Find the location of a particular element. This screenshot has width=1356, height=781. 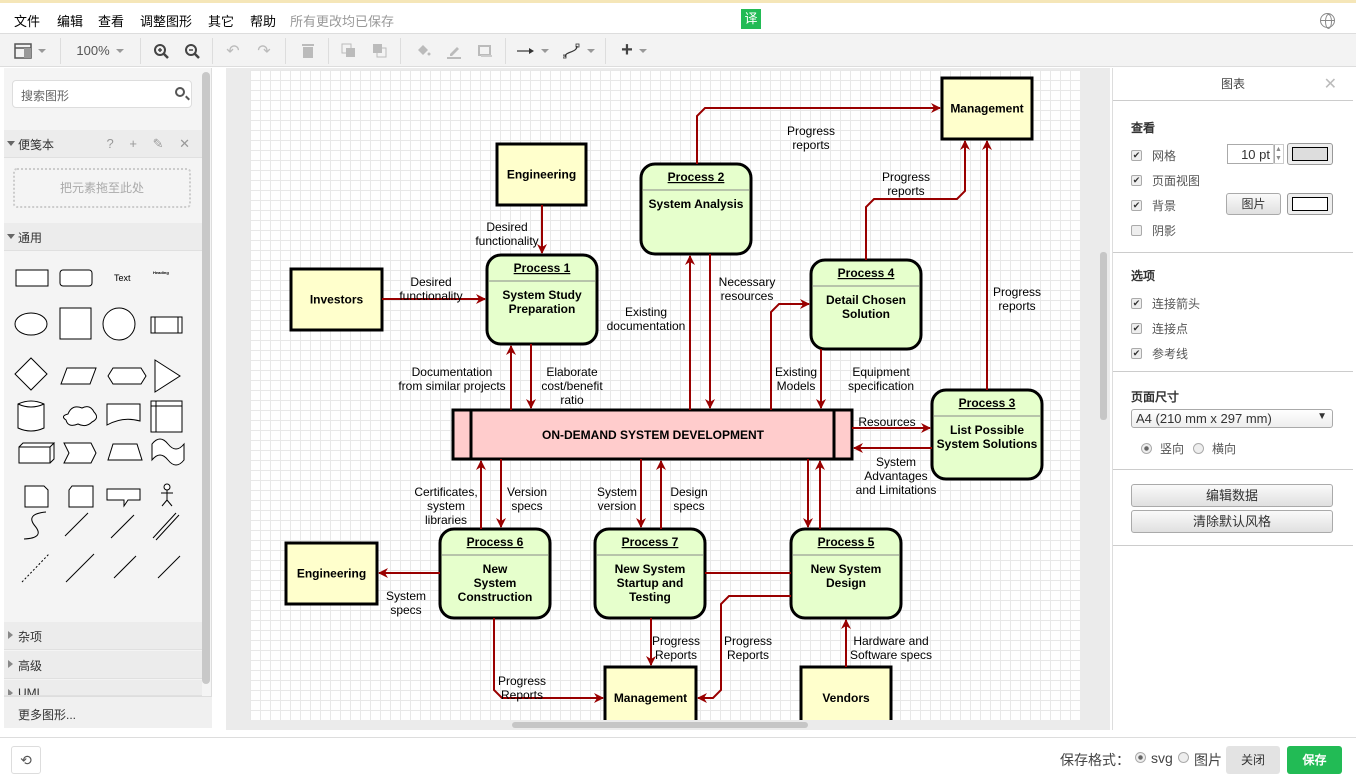

shape-tape is located at coordinates (168, 452).